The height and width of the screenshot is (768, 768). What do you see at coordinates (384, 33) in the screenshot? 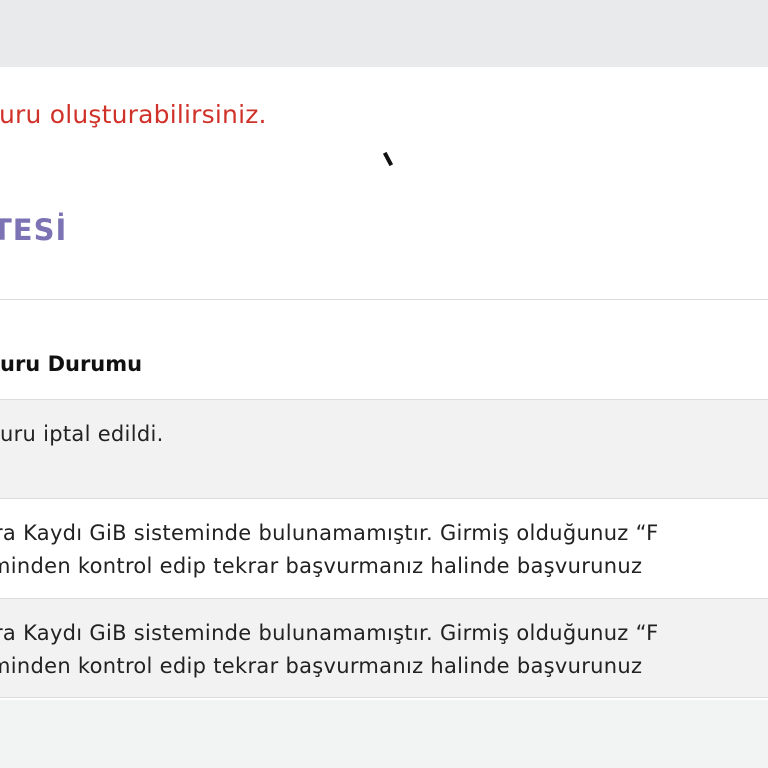
I see `top-bar` at bounding box center [384, 33].